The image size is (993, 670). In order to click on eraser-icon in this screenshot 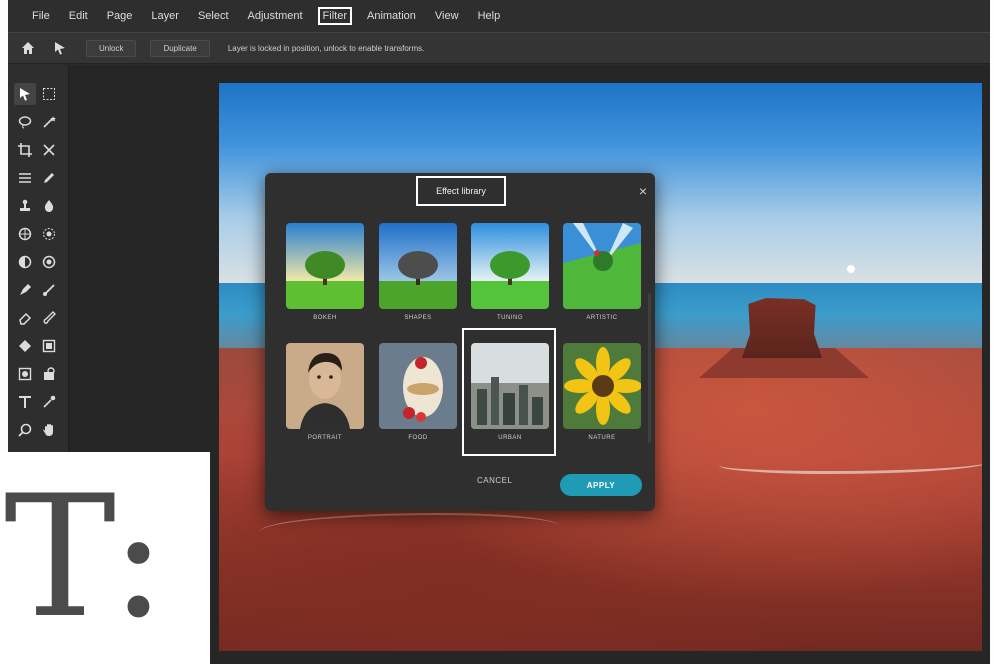, I will do `click(25, 318)`.